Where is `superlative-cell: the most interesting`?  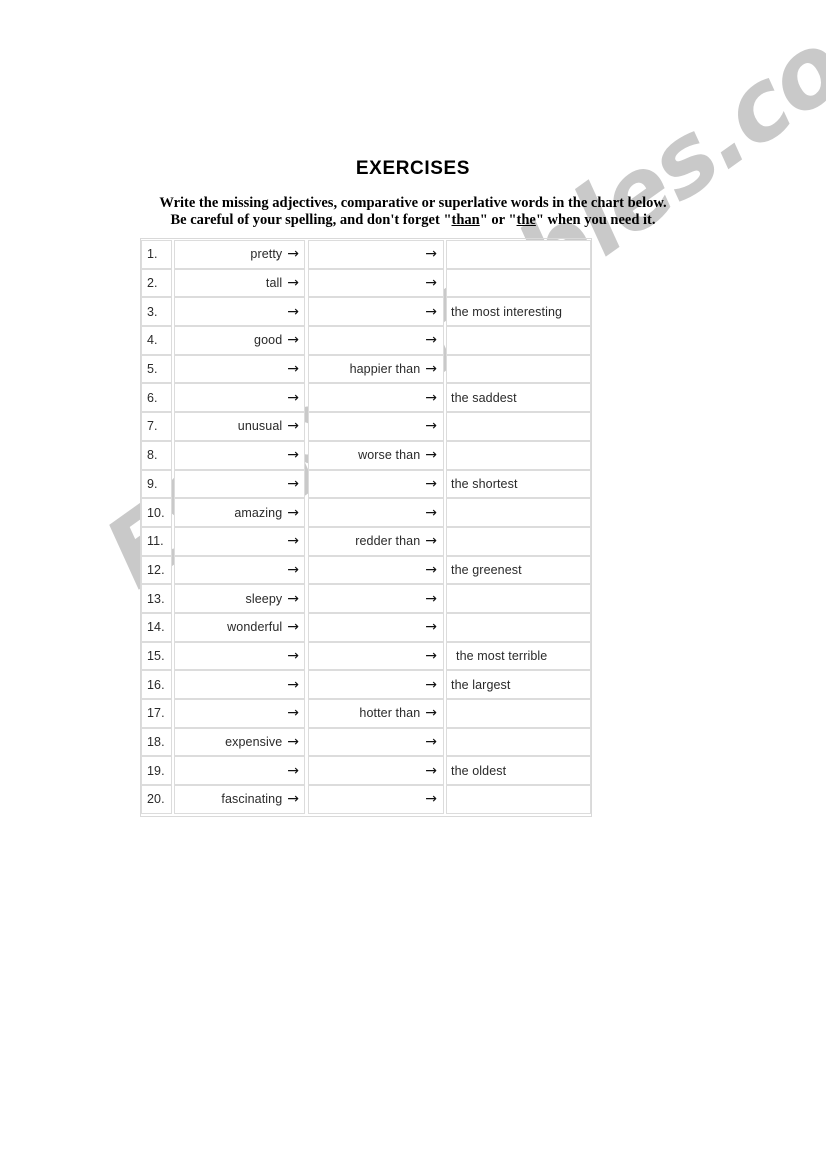 superlative-cell: the most interesting is located at coordinates (518, 312).